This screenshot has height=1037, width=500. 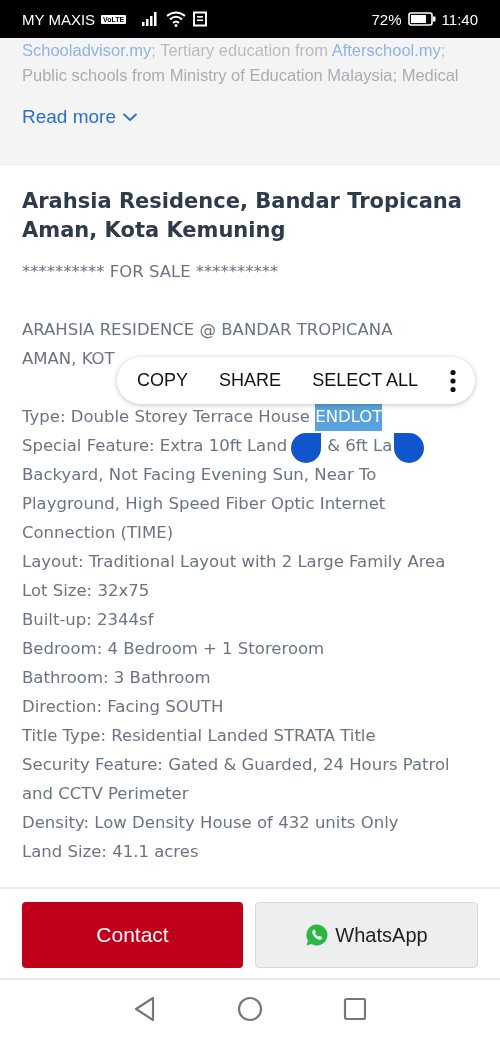 I want to click on description-text: Security Feature: Gated & Guarded, 24 Hours Patrol, so click(x=236, y=765).